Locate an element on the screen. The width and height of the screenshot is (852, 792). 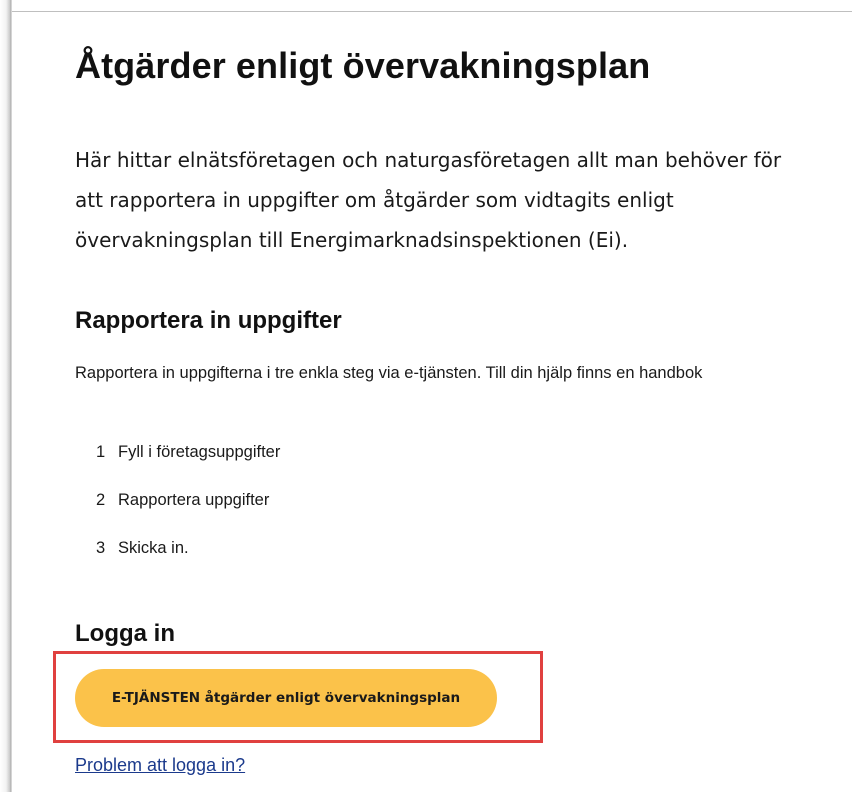
step-number: 1 is located at coordinates (101, 452).